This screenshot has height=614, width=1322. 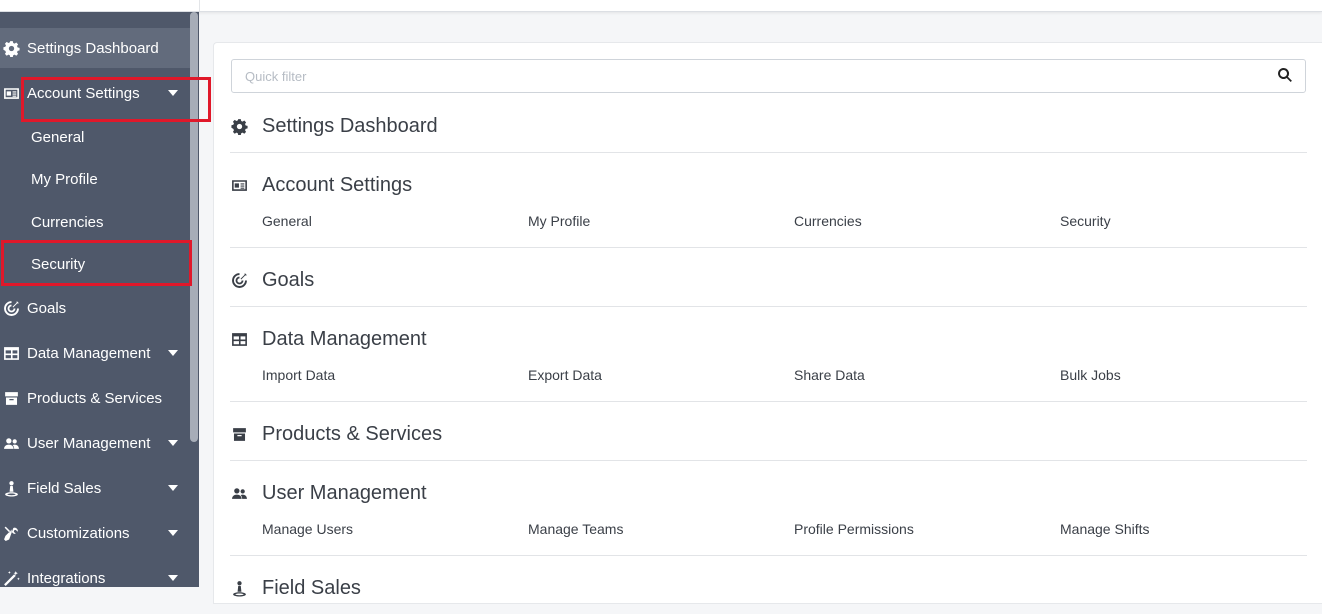 What do you see at coordinates (100, 5) in the screenshot?
I see `top-bar-logo-area` at bounding box center [100, 5].